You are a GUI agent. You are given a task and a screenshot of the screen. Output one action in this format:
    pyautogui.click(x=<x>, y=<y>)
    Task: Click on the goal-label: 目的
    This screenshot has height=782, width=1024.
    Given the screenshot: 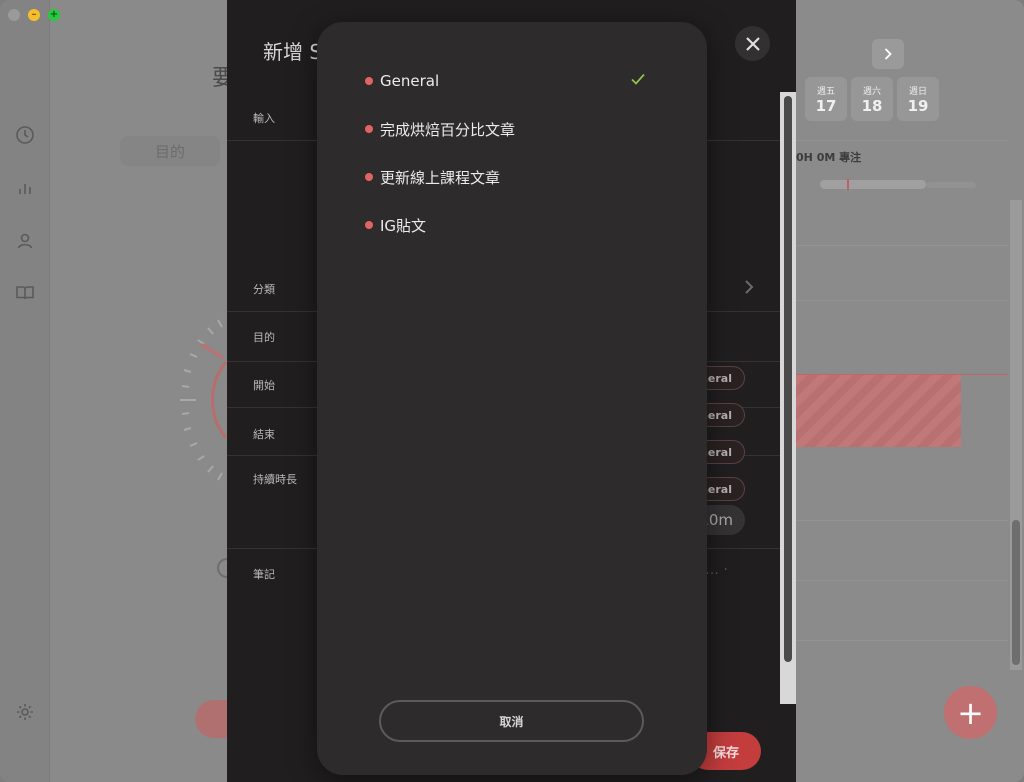 What is the action you would take?
    pyautogui.click(x=264, y=337)
    